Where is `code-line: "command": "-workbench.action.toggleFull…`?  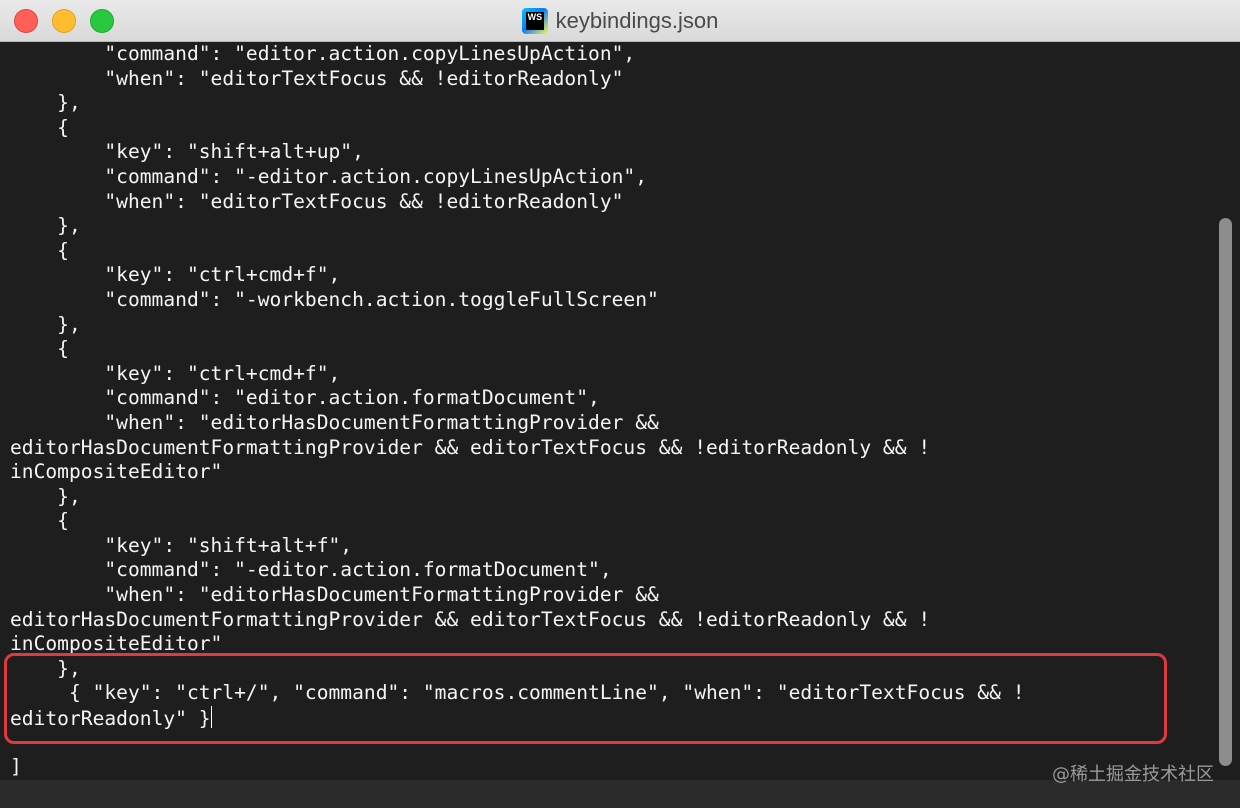 code-line: "command": "-workbench.action.toggleFull… is located at coordinates (610, 300).